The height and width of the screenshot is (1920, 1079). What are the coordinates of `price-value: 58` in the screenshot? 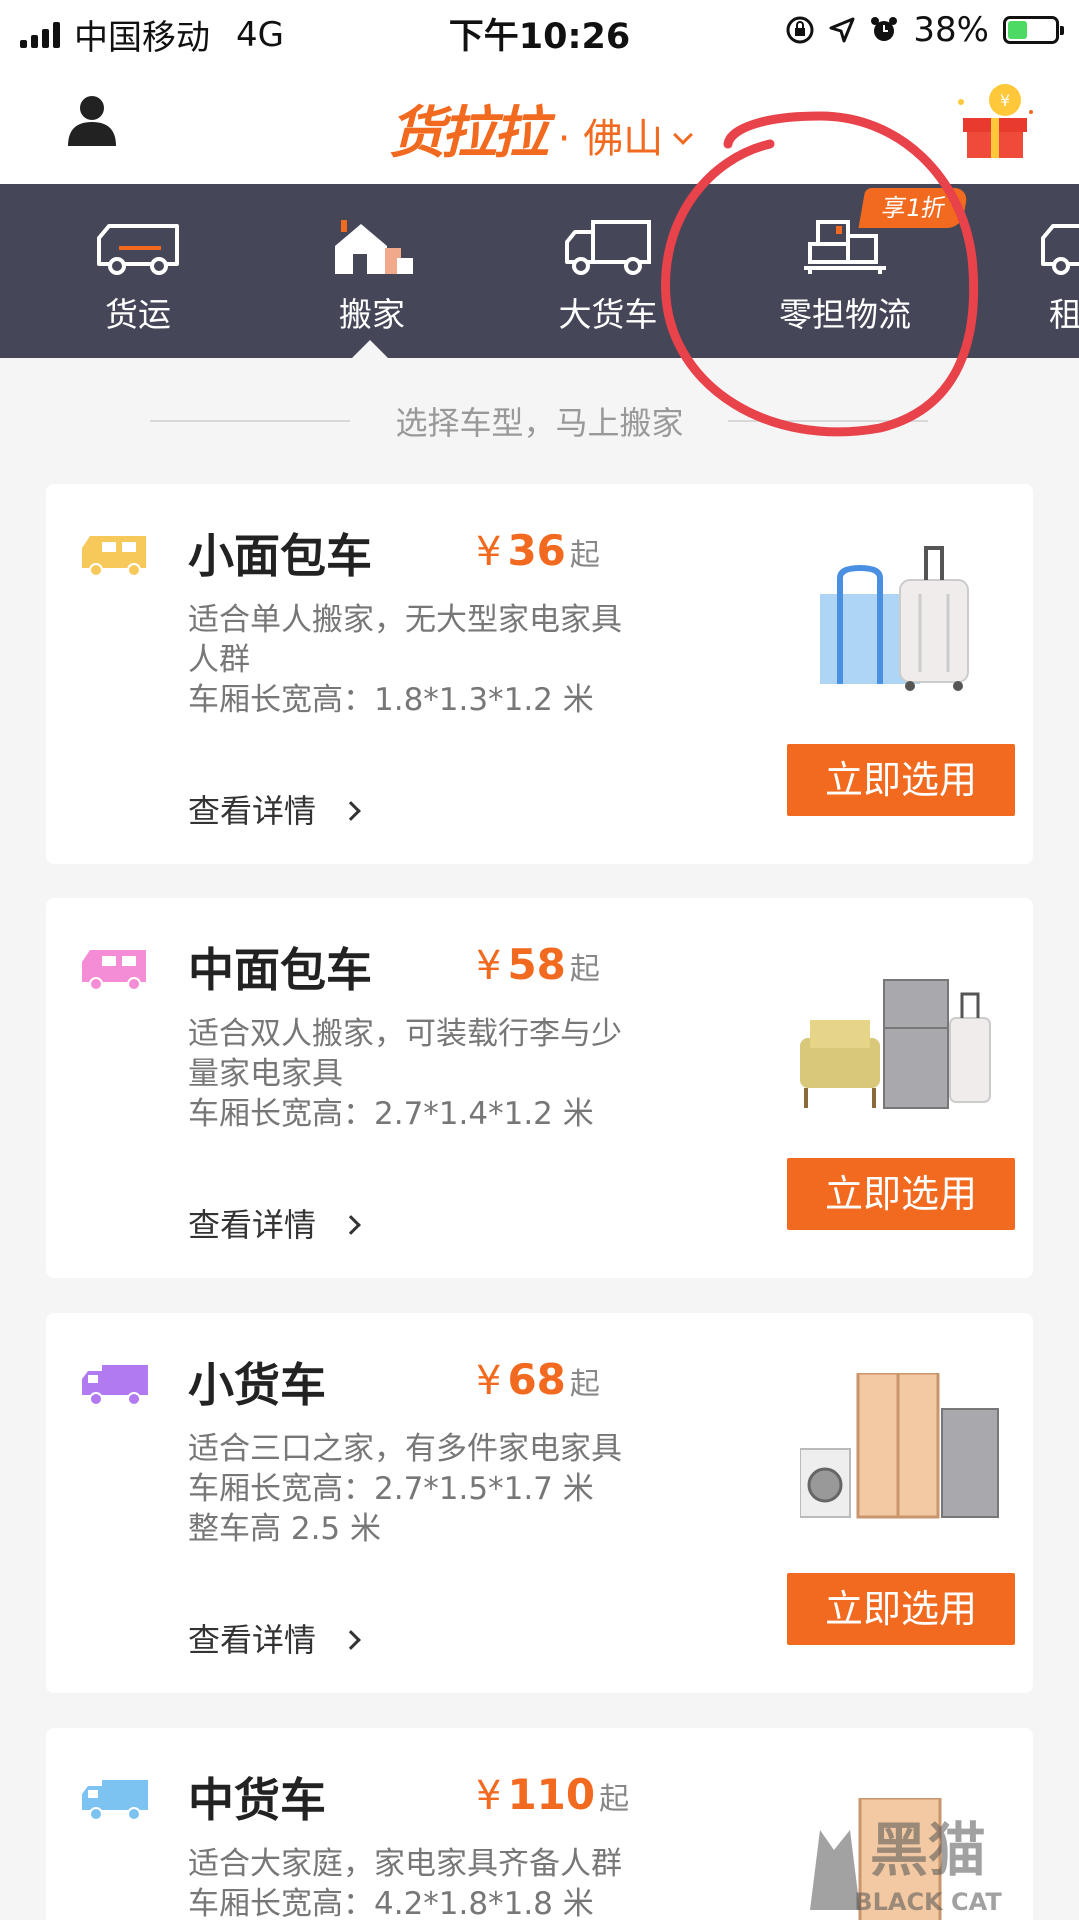 It's located at (536, 964).